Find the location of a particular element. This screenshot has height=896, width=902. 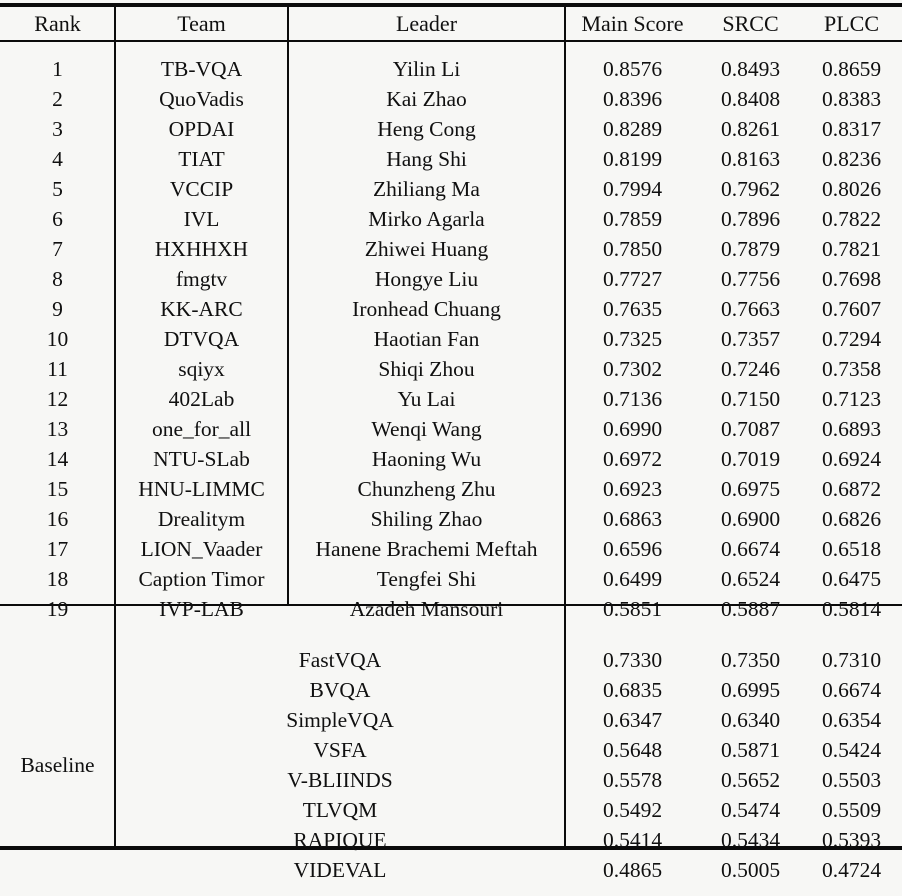

cell-srcc: 0.7246 is located at coordinates (750, 369).